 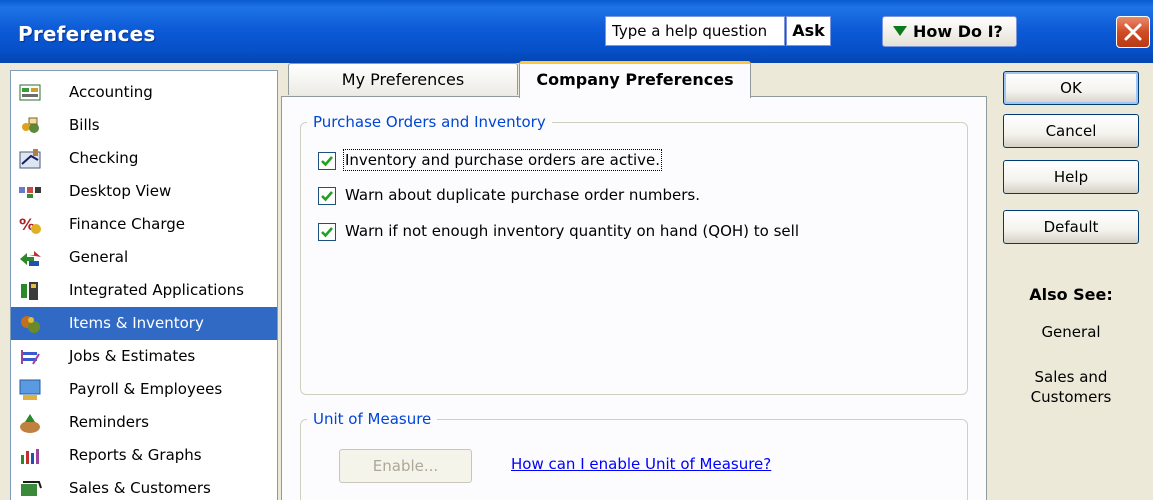 I want to click on category-item-checking: Checking, so click(x=144, y=158).